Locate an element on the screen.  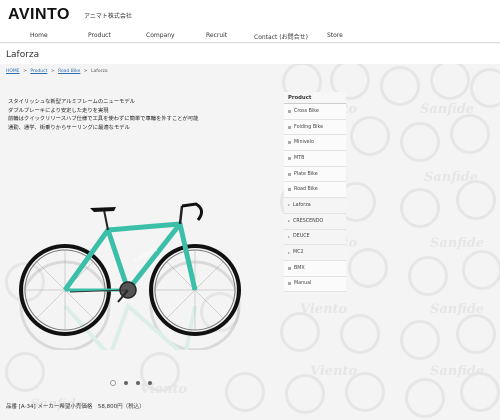
sidebar-item-label: Laforza is located at coordinates (302, 205).